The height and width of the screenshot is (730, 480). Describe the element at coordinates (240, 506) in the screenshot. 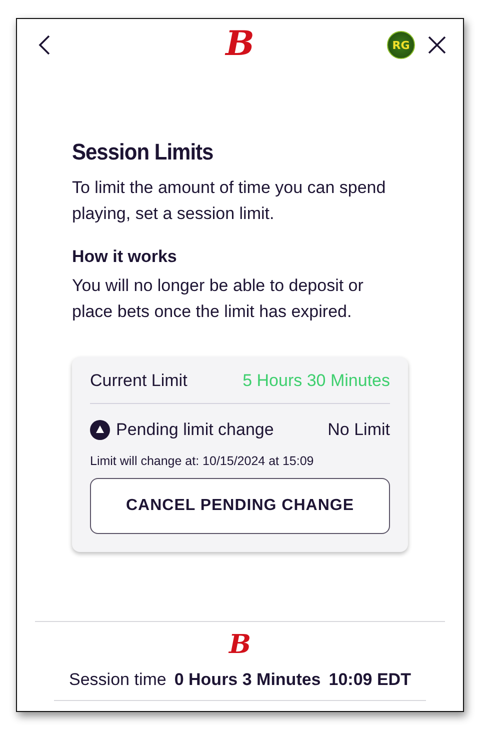

I see `cancel-pending-change-button: CANCEL PENDING CHANGE` at that location.